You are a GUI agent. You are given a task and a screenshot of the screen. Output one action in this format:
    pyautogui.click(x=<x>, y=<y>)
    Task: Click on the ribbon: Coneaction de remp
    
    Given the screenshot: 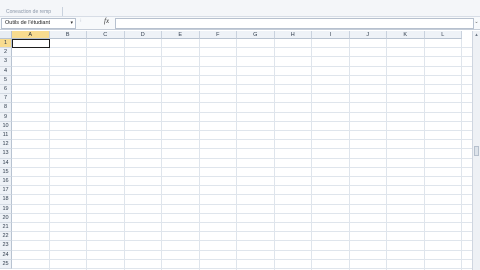 What is the action you would take?
    pyautogui.click(x=240, y=8)
    